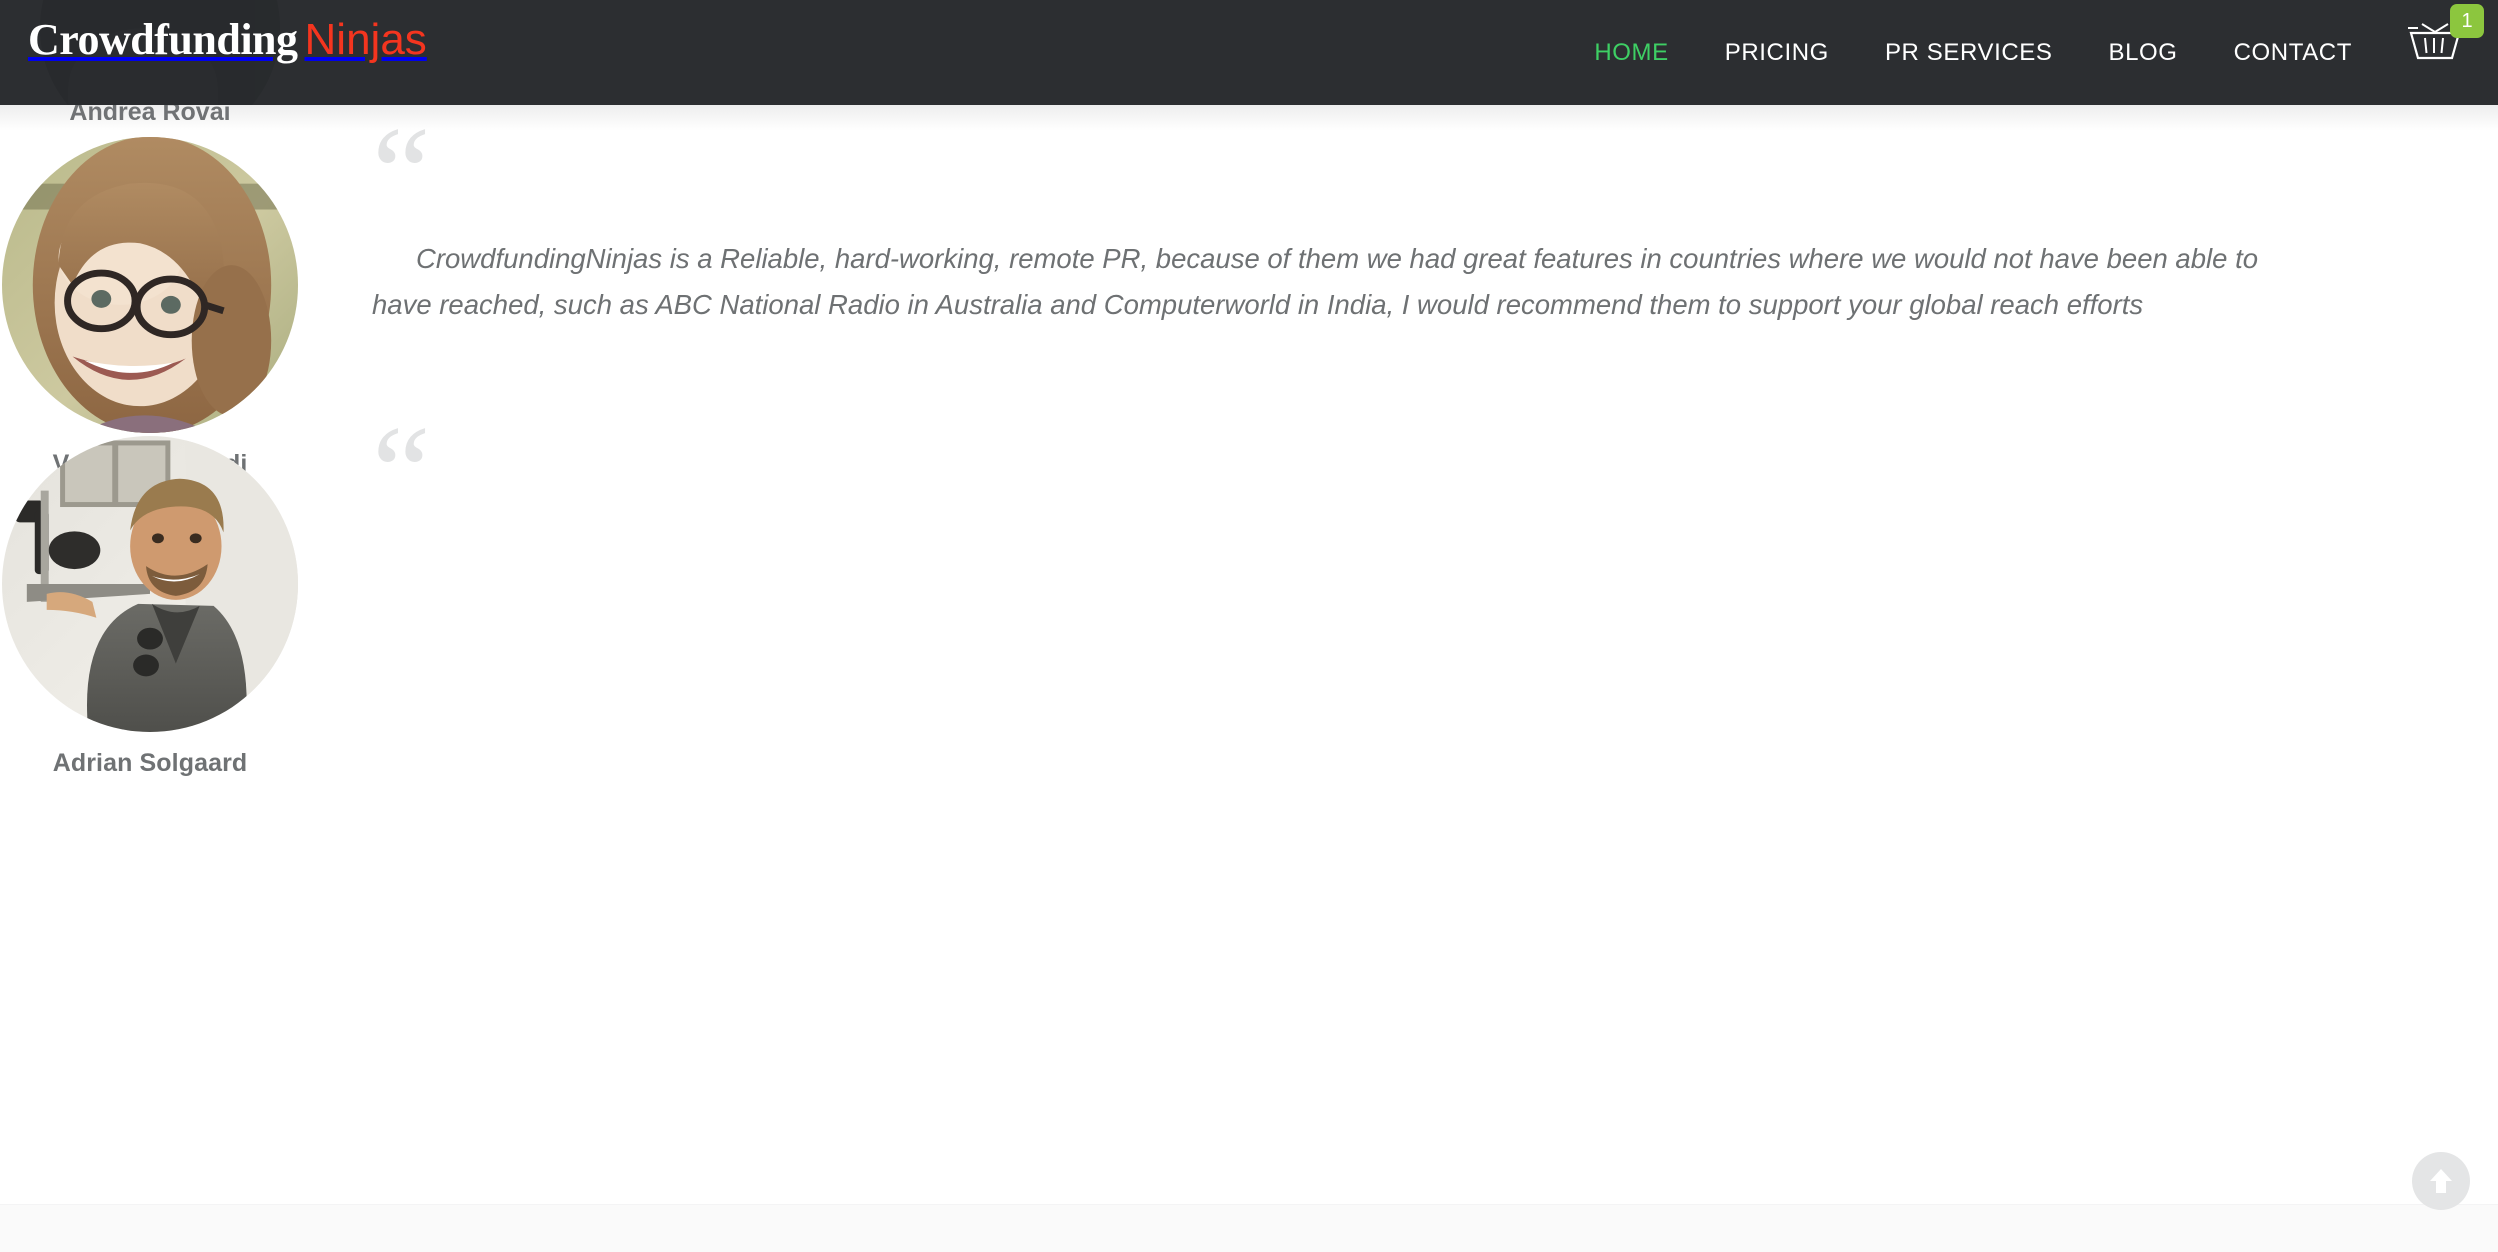 The height and width of the screenshot is (1252, 2498). What do you see at coordinates (1631, 52) in the screenshot?
I see `nav-item-home: HOME` at bounding box center [1631, 52].